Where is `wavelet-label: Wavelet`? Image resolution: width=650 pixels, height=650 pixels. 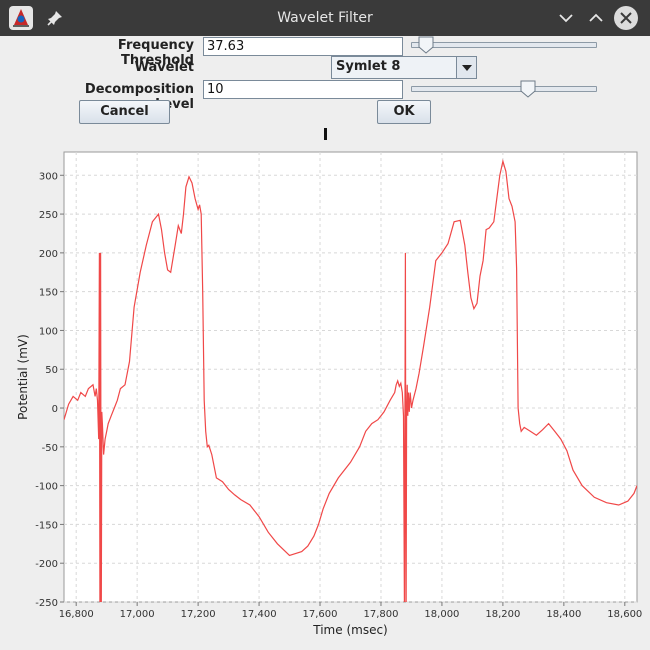
wavelet-label: Wavelet is located at coordinates (164, 67).